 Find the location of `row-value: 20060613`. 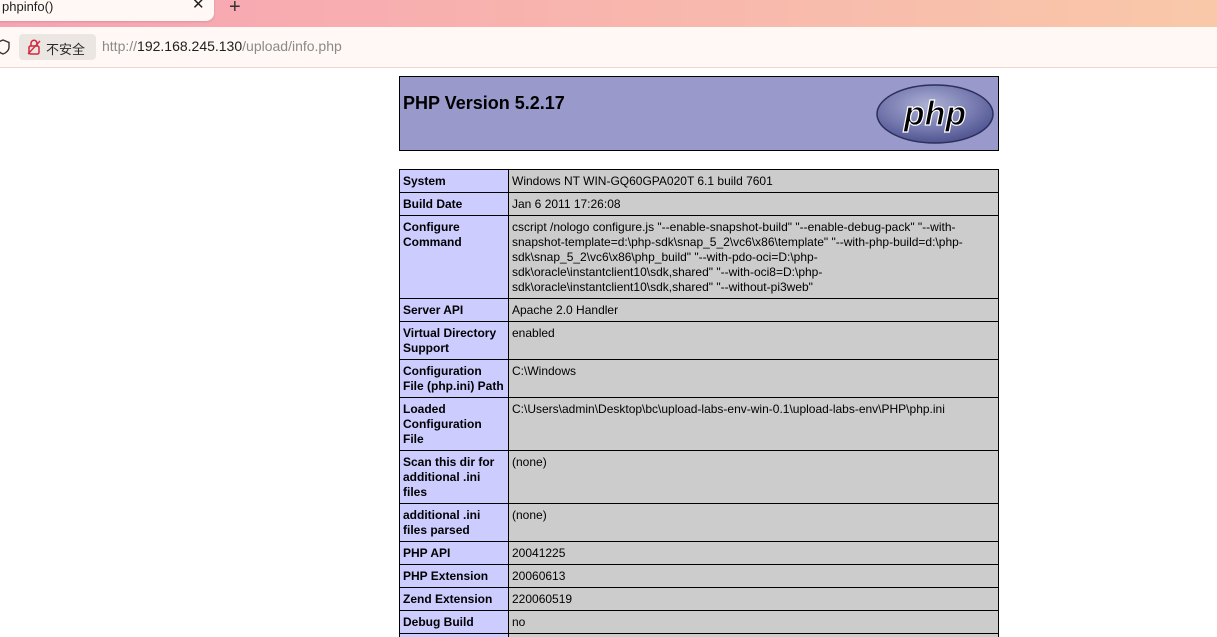

row-value: 20060613 is located at coordinates (753, 576).